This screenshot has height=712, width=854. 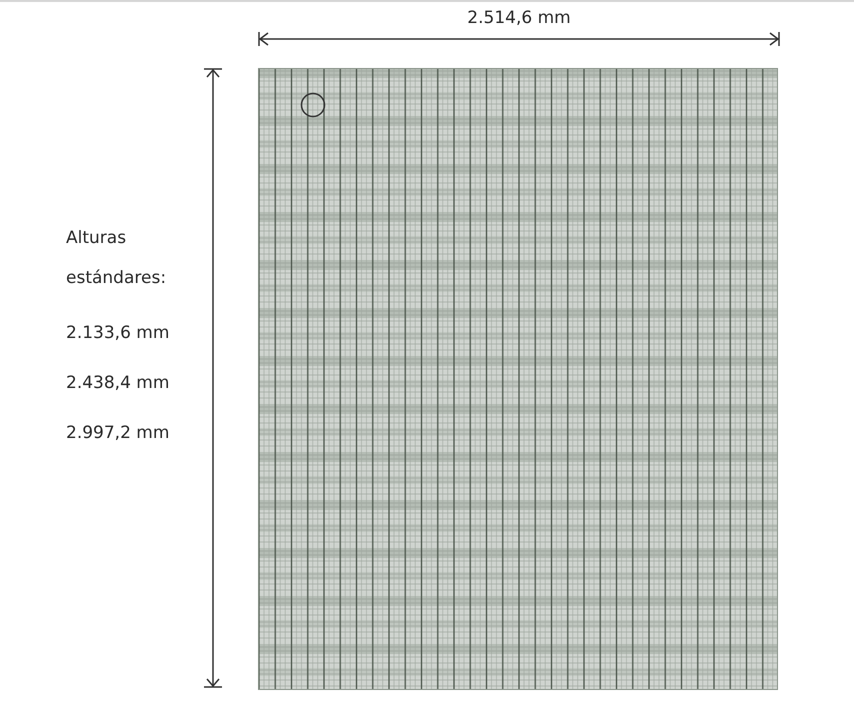 I want to click on width-dimension-label: 2.514,6 mm, so click(x=519, y=18).